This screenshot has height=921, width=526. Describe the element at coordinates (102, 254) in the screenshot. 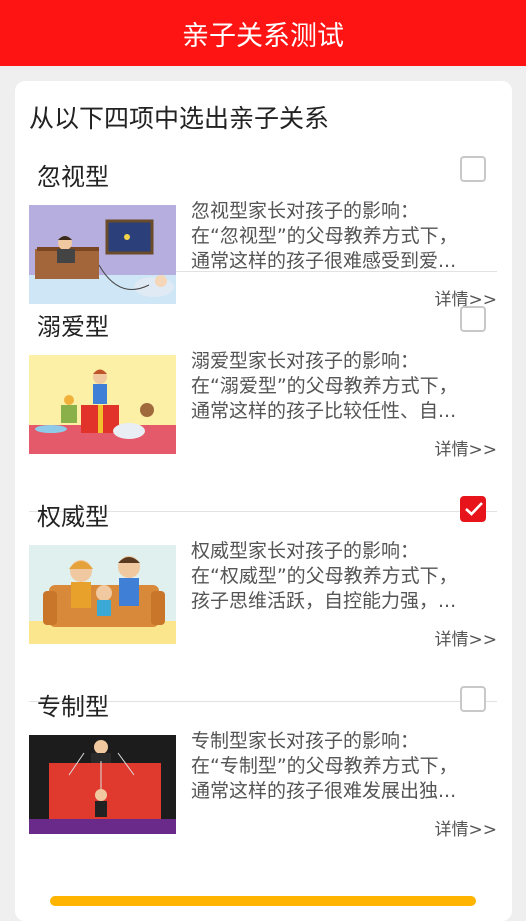

I see `neglect-illustration` at that location.